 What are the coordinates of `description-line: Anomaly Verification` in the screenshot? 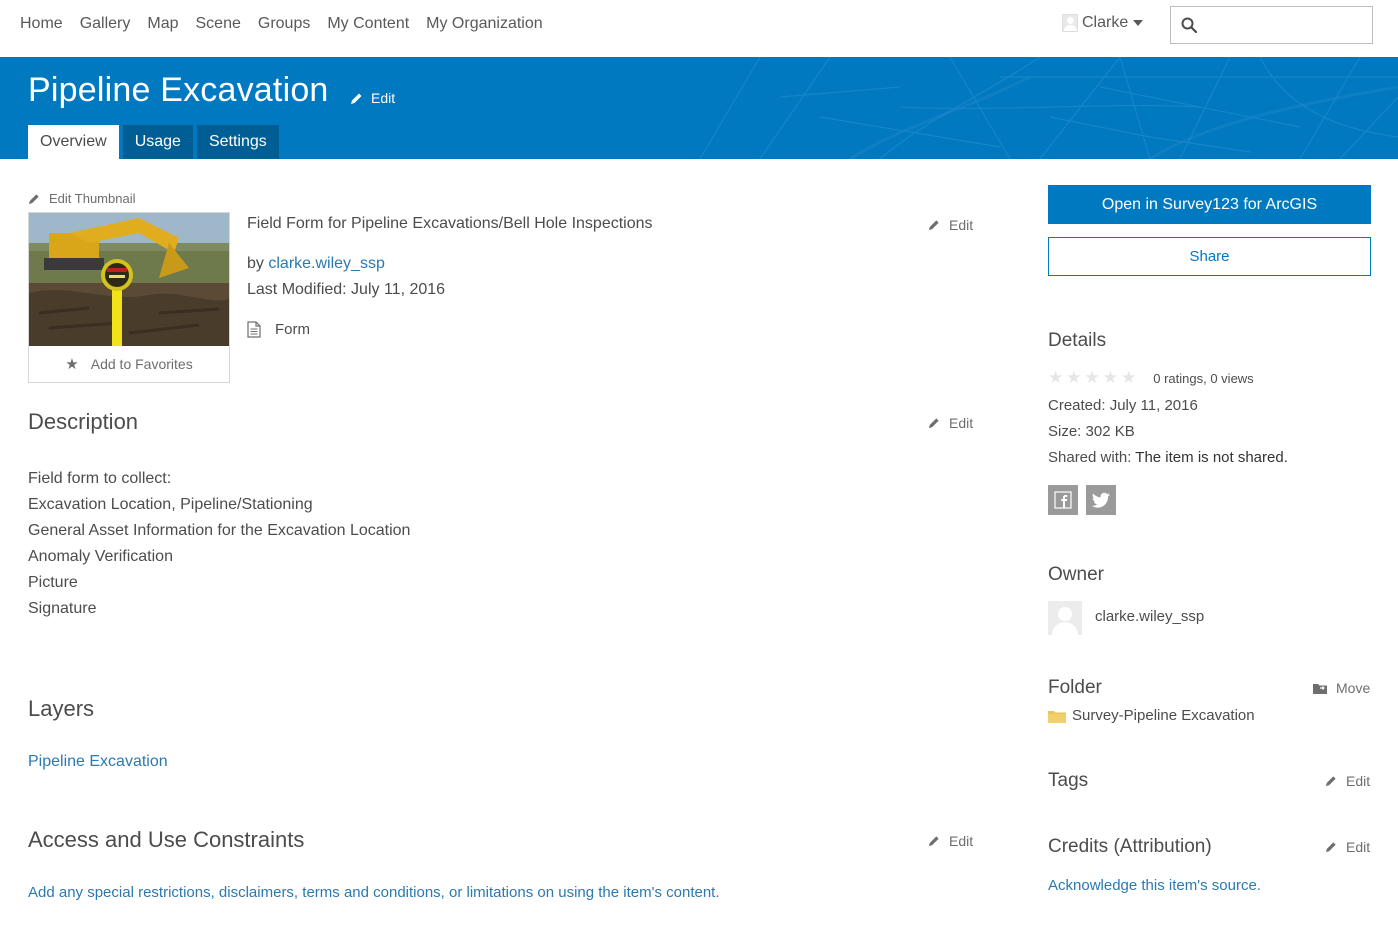 It's located at (100, 556).